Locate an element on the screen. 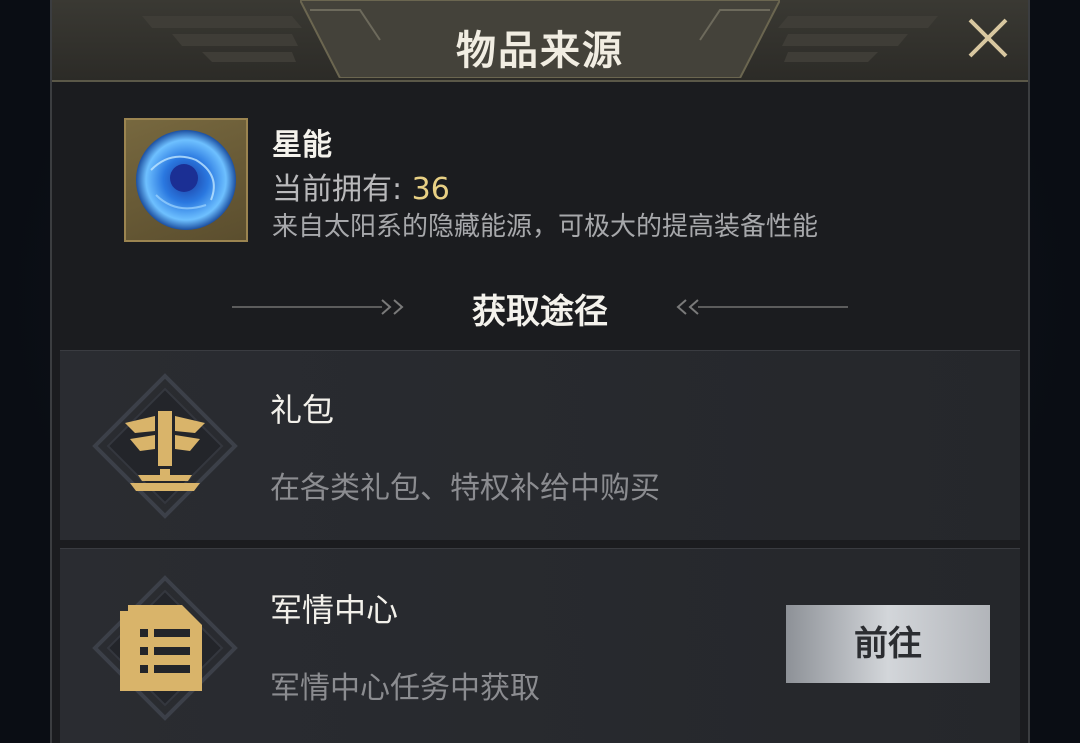 This screenshot has height=743, width=1080. owned-count: 当前拥有: 36 is located at coordinates (361, 186).